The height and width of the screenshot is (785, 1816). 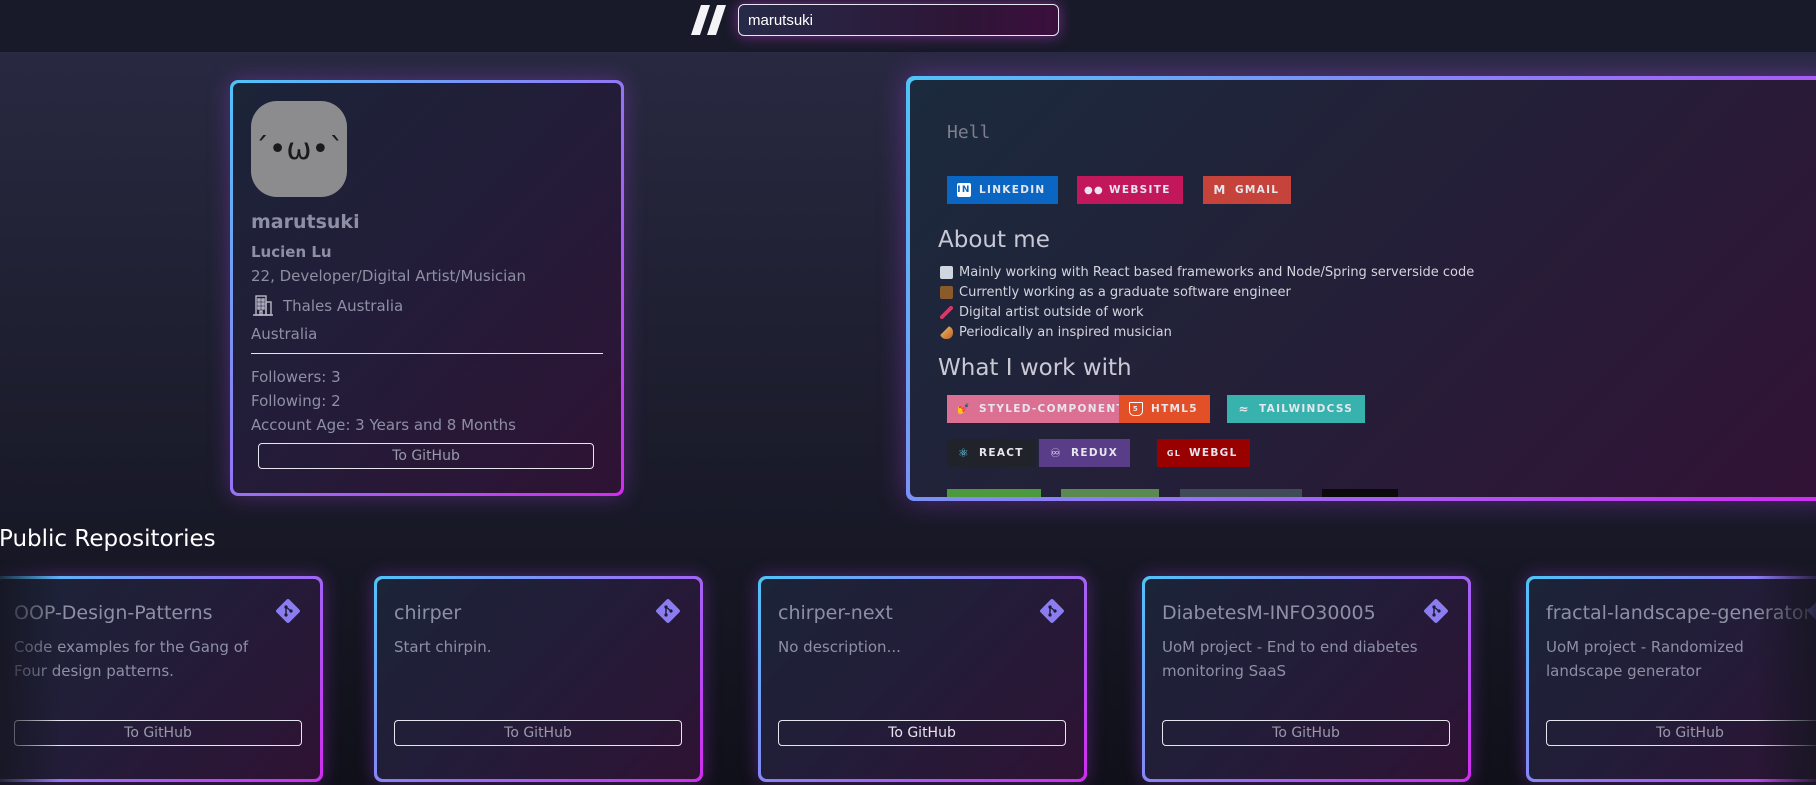 What do you see at coordinates (1247, 190) in the screenshot?
I see `gmail-badge: M GMAIL` at bounding box center [1247, 190].